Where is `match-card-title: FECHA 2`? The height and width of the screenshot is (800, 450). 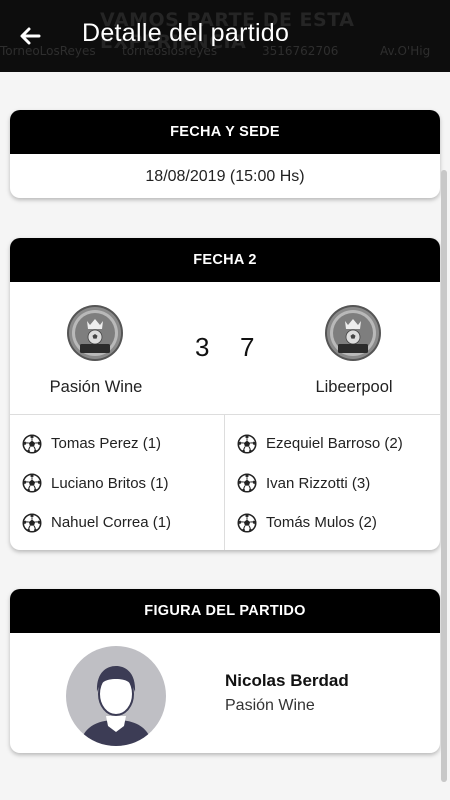 match-card-title: FECHA 2 is located at coordinates (225, 260).